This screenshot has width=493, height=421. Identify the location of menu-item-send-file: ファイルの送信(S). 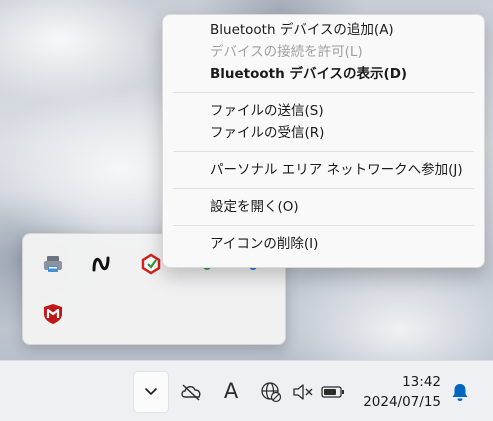
(323, 111).